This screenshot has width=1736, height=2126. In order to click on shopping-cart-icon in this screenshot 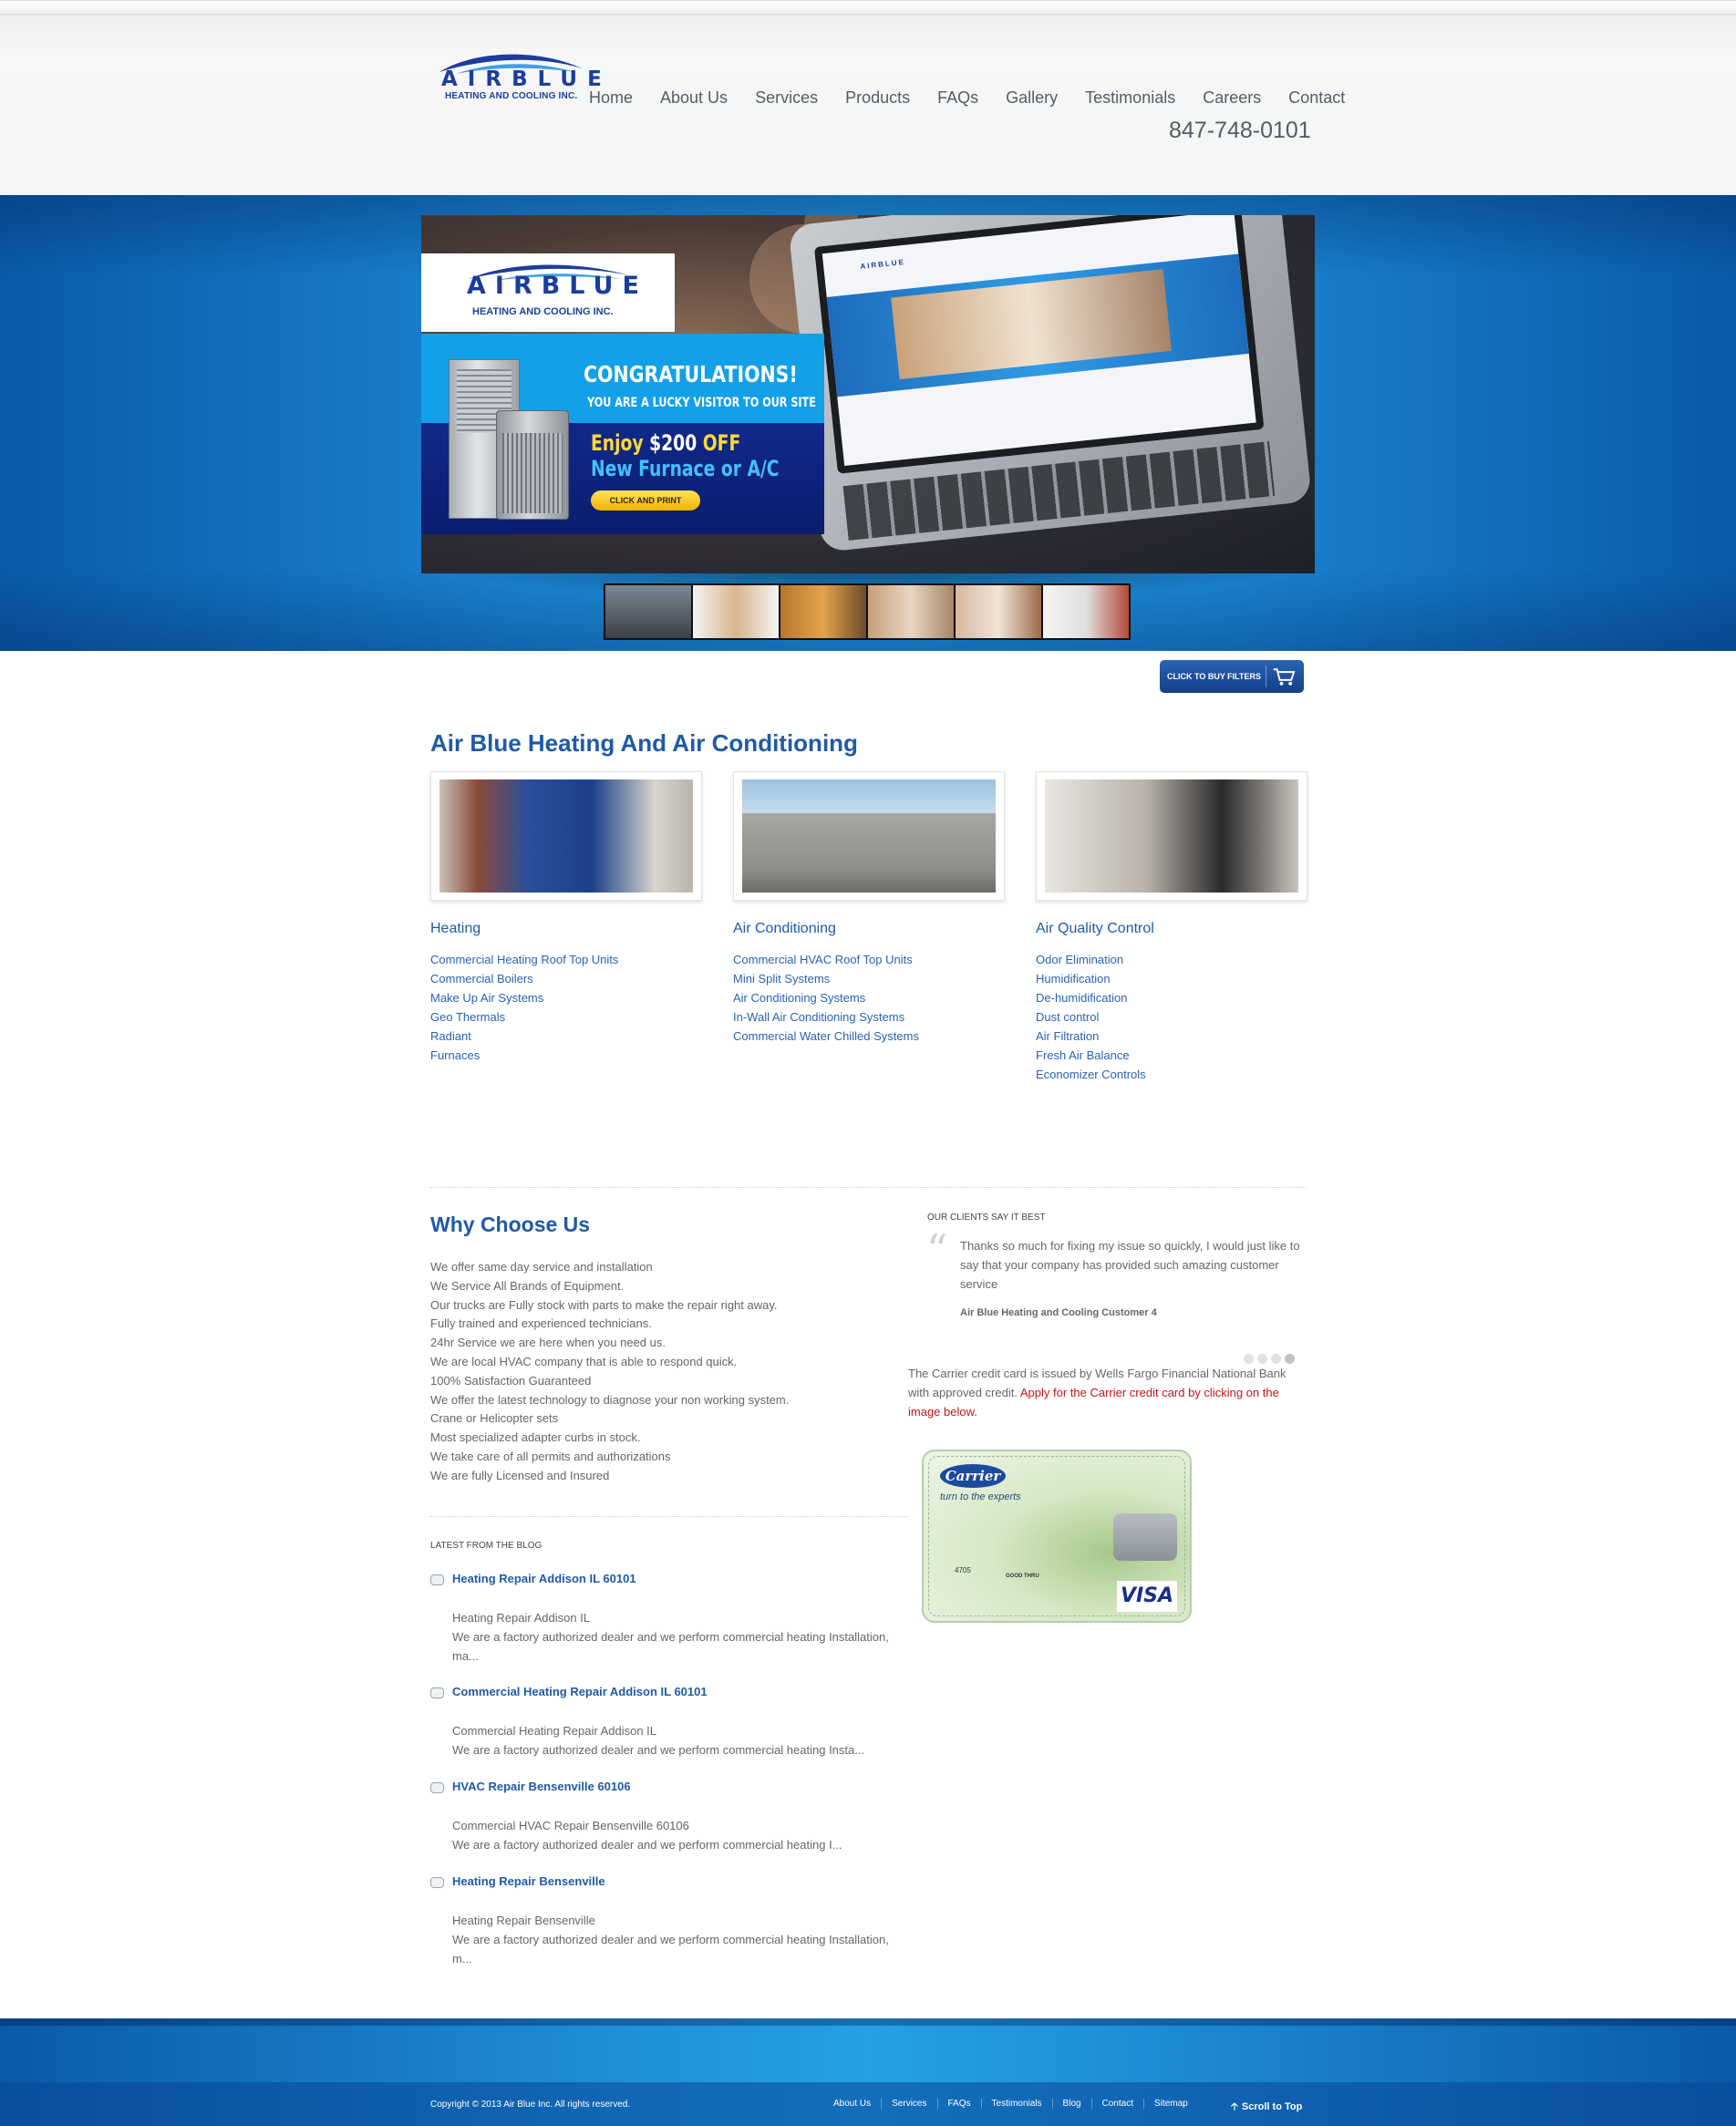, I will do `click(1281, 676)`.